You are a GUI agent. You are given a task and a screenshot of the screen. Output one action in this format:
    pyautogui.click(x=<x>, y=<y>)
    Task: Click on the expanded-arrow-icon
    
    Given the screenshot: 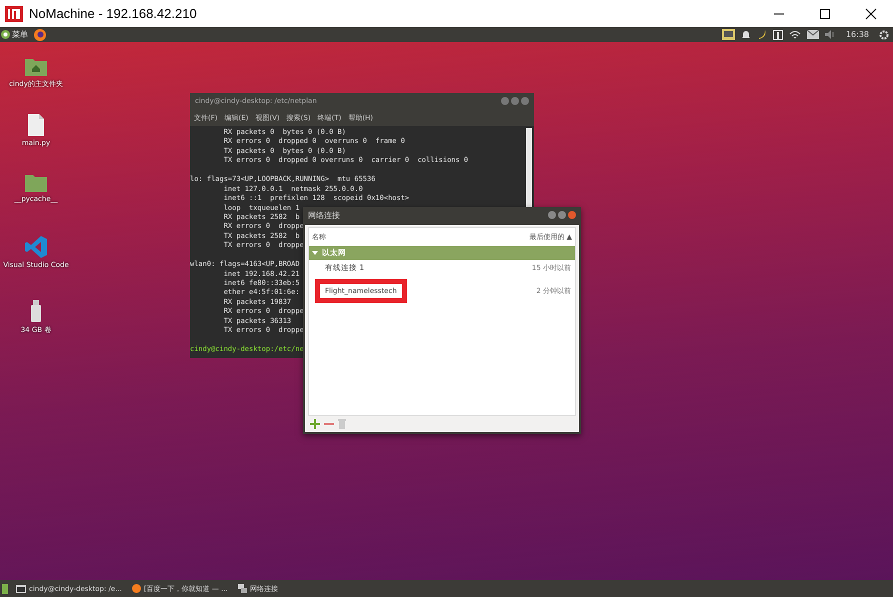 What is the action you would take?
    pyautogui.click(x=315, y=253)
    